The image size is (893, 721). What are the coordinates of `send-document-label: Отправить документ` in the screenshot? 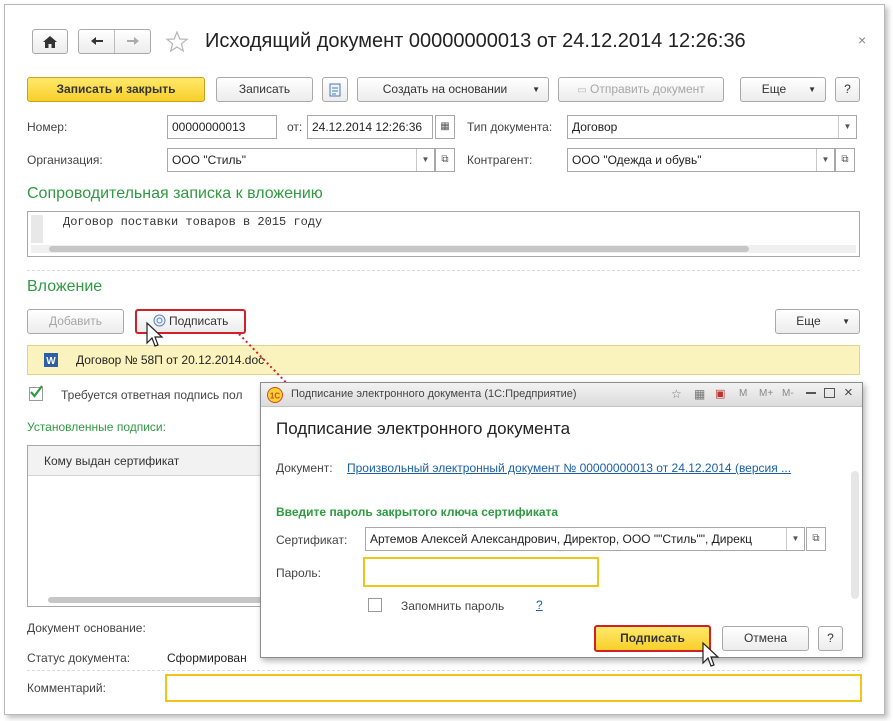 It's located at (647, 89).